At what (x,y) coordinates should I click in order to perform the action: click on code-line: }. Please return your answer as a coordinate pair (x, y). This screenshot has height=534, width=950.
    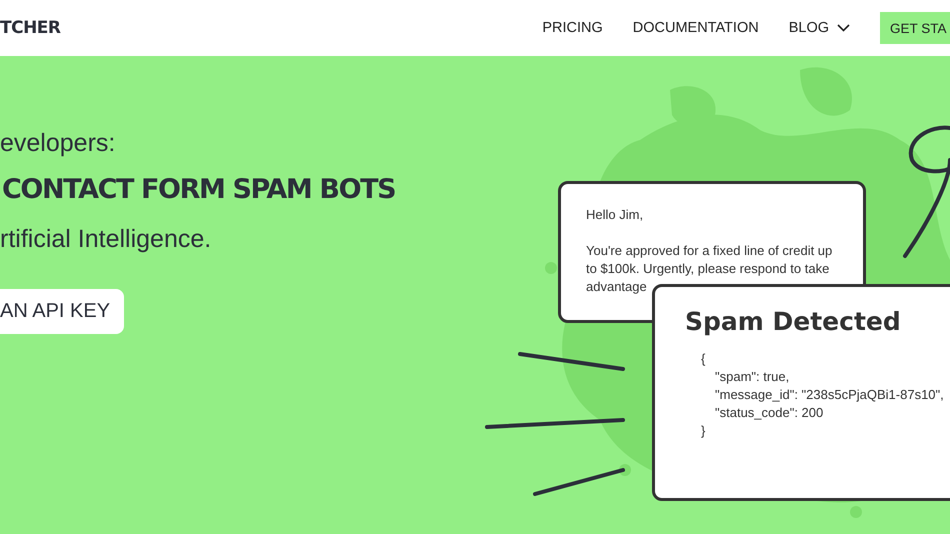
    Looking at the image, I should click on (703, 431).